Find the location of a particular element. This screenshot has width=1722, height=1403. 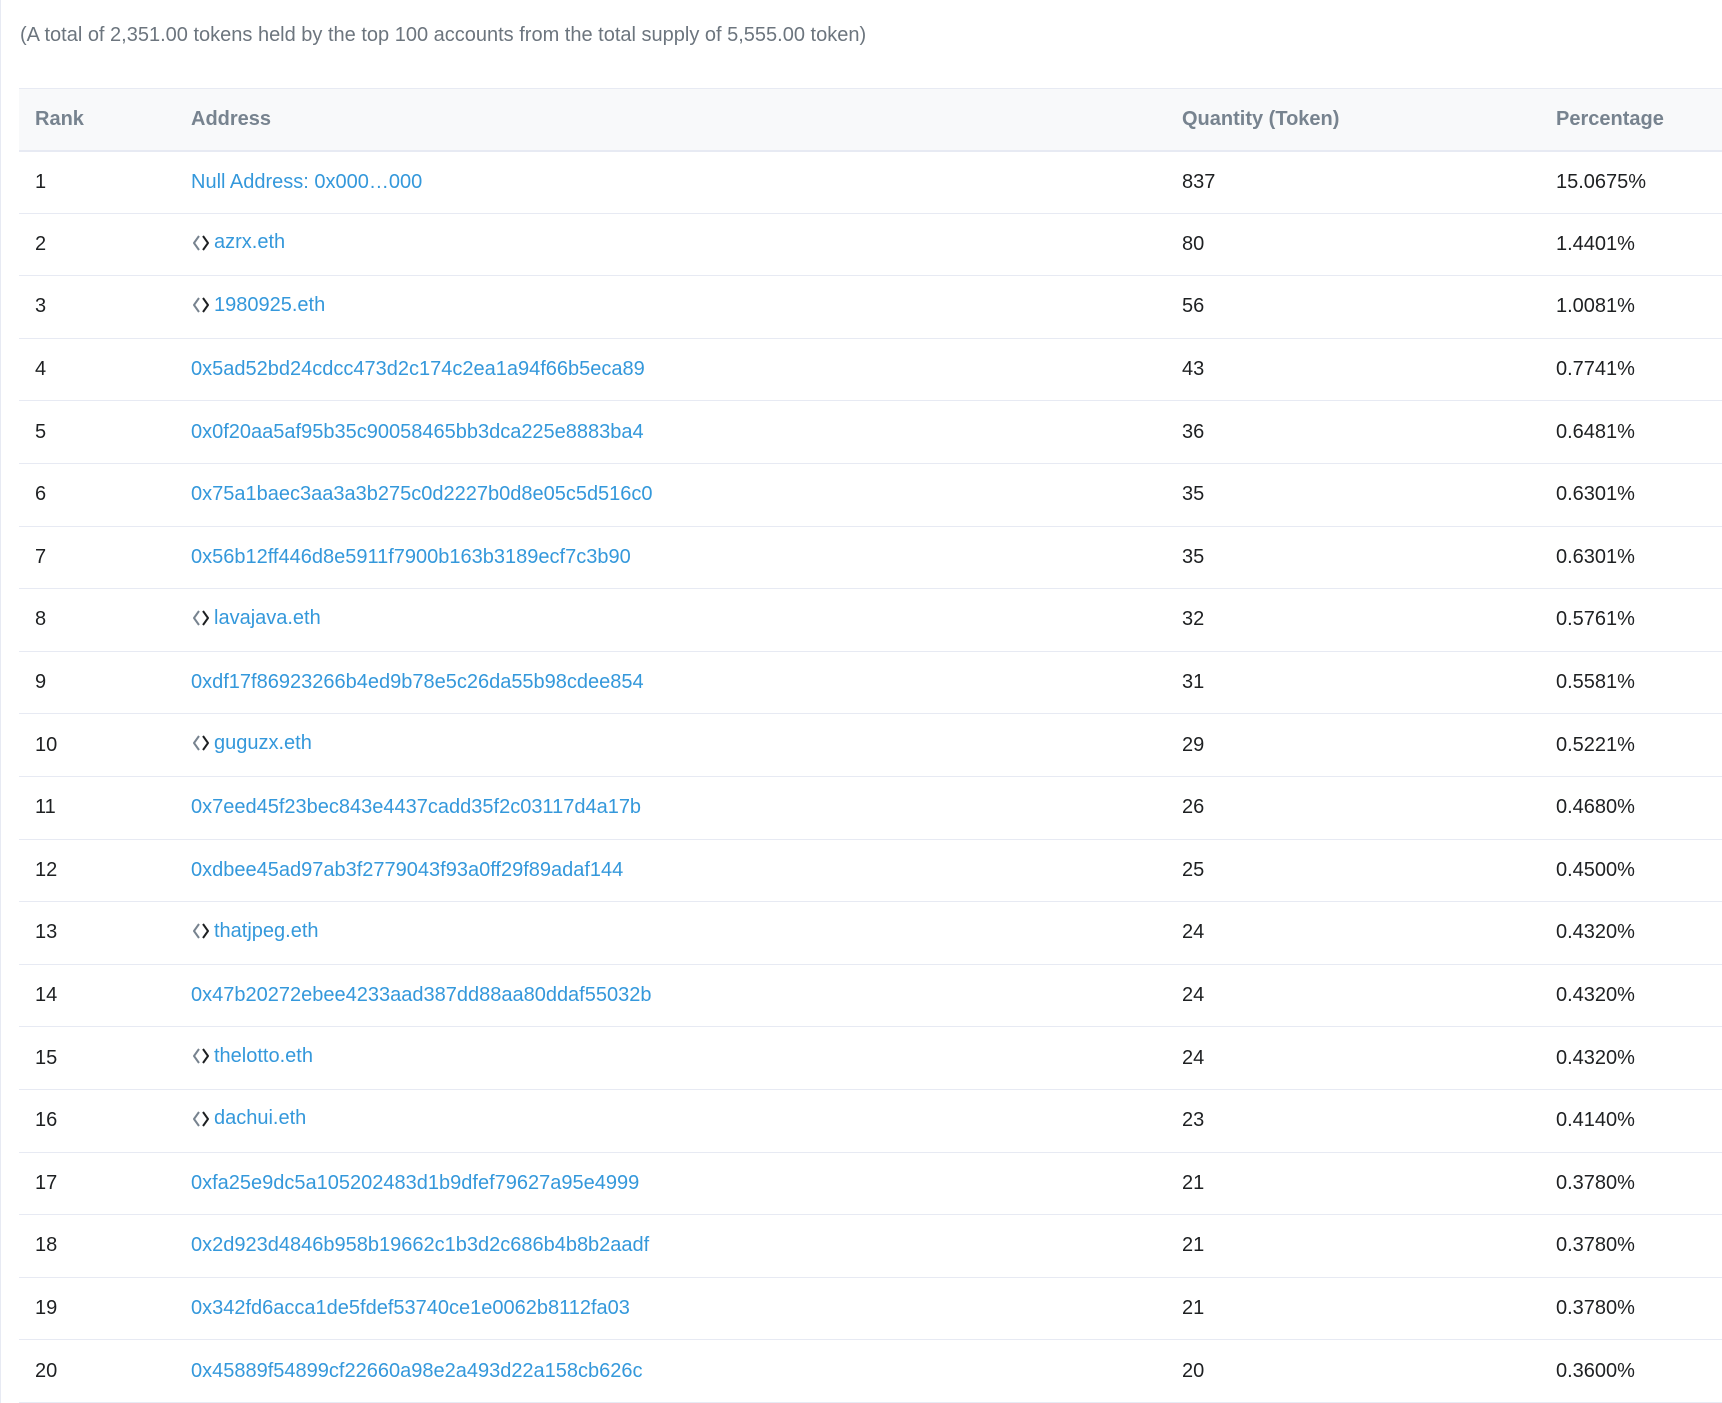

address-link: dachui.eth is located at coordinates (248, 1118).